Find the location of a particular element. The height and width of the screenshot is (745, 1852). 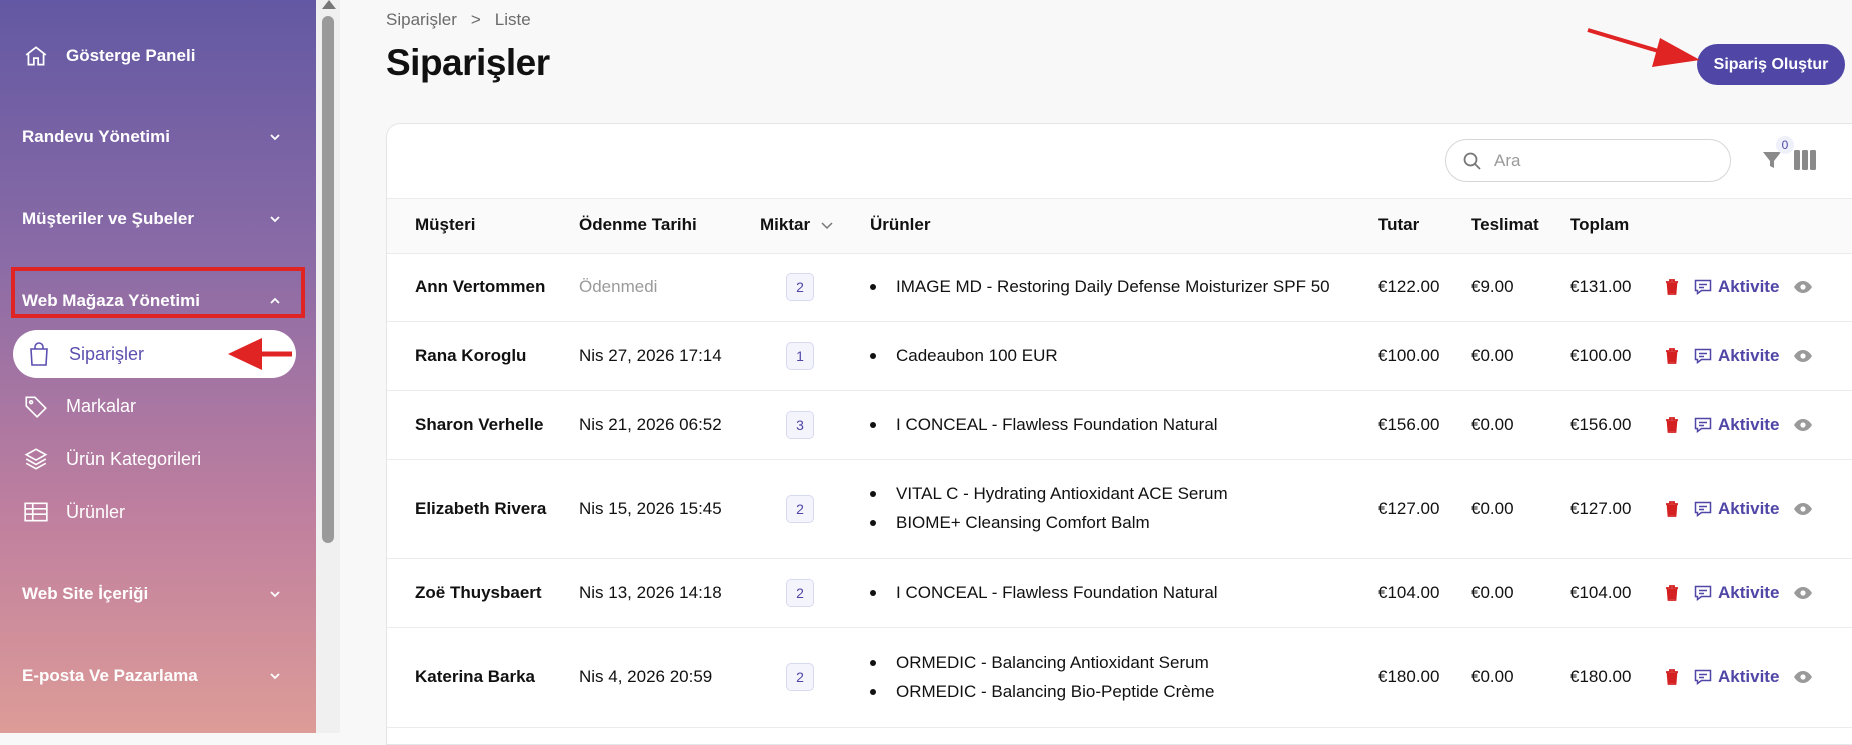

annotation-arrow-create is located at coordinates (1643, 47).